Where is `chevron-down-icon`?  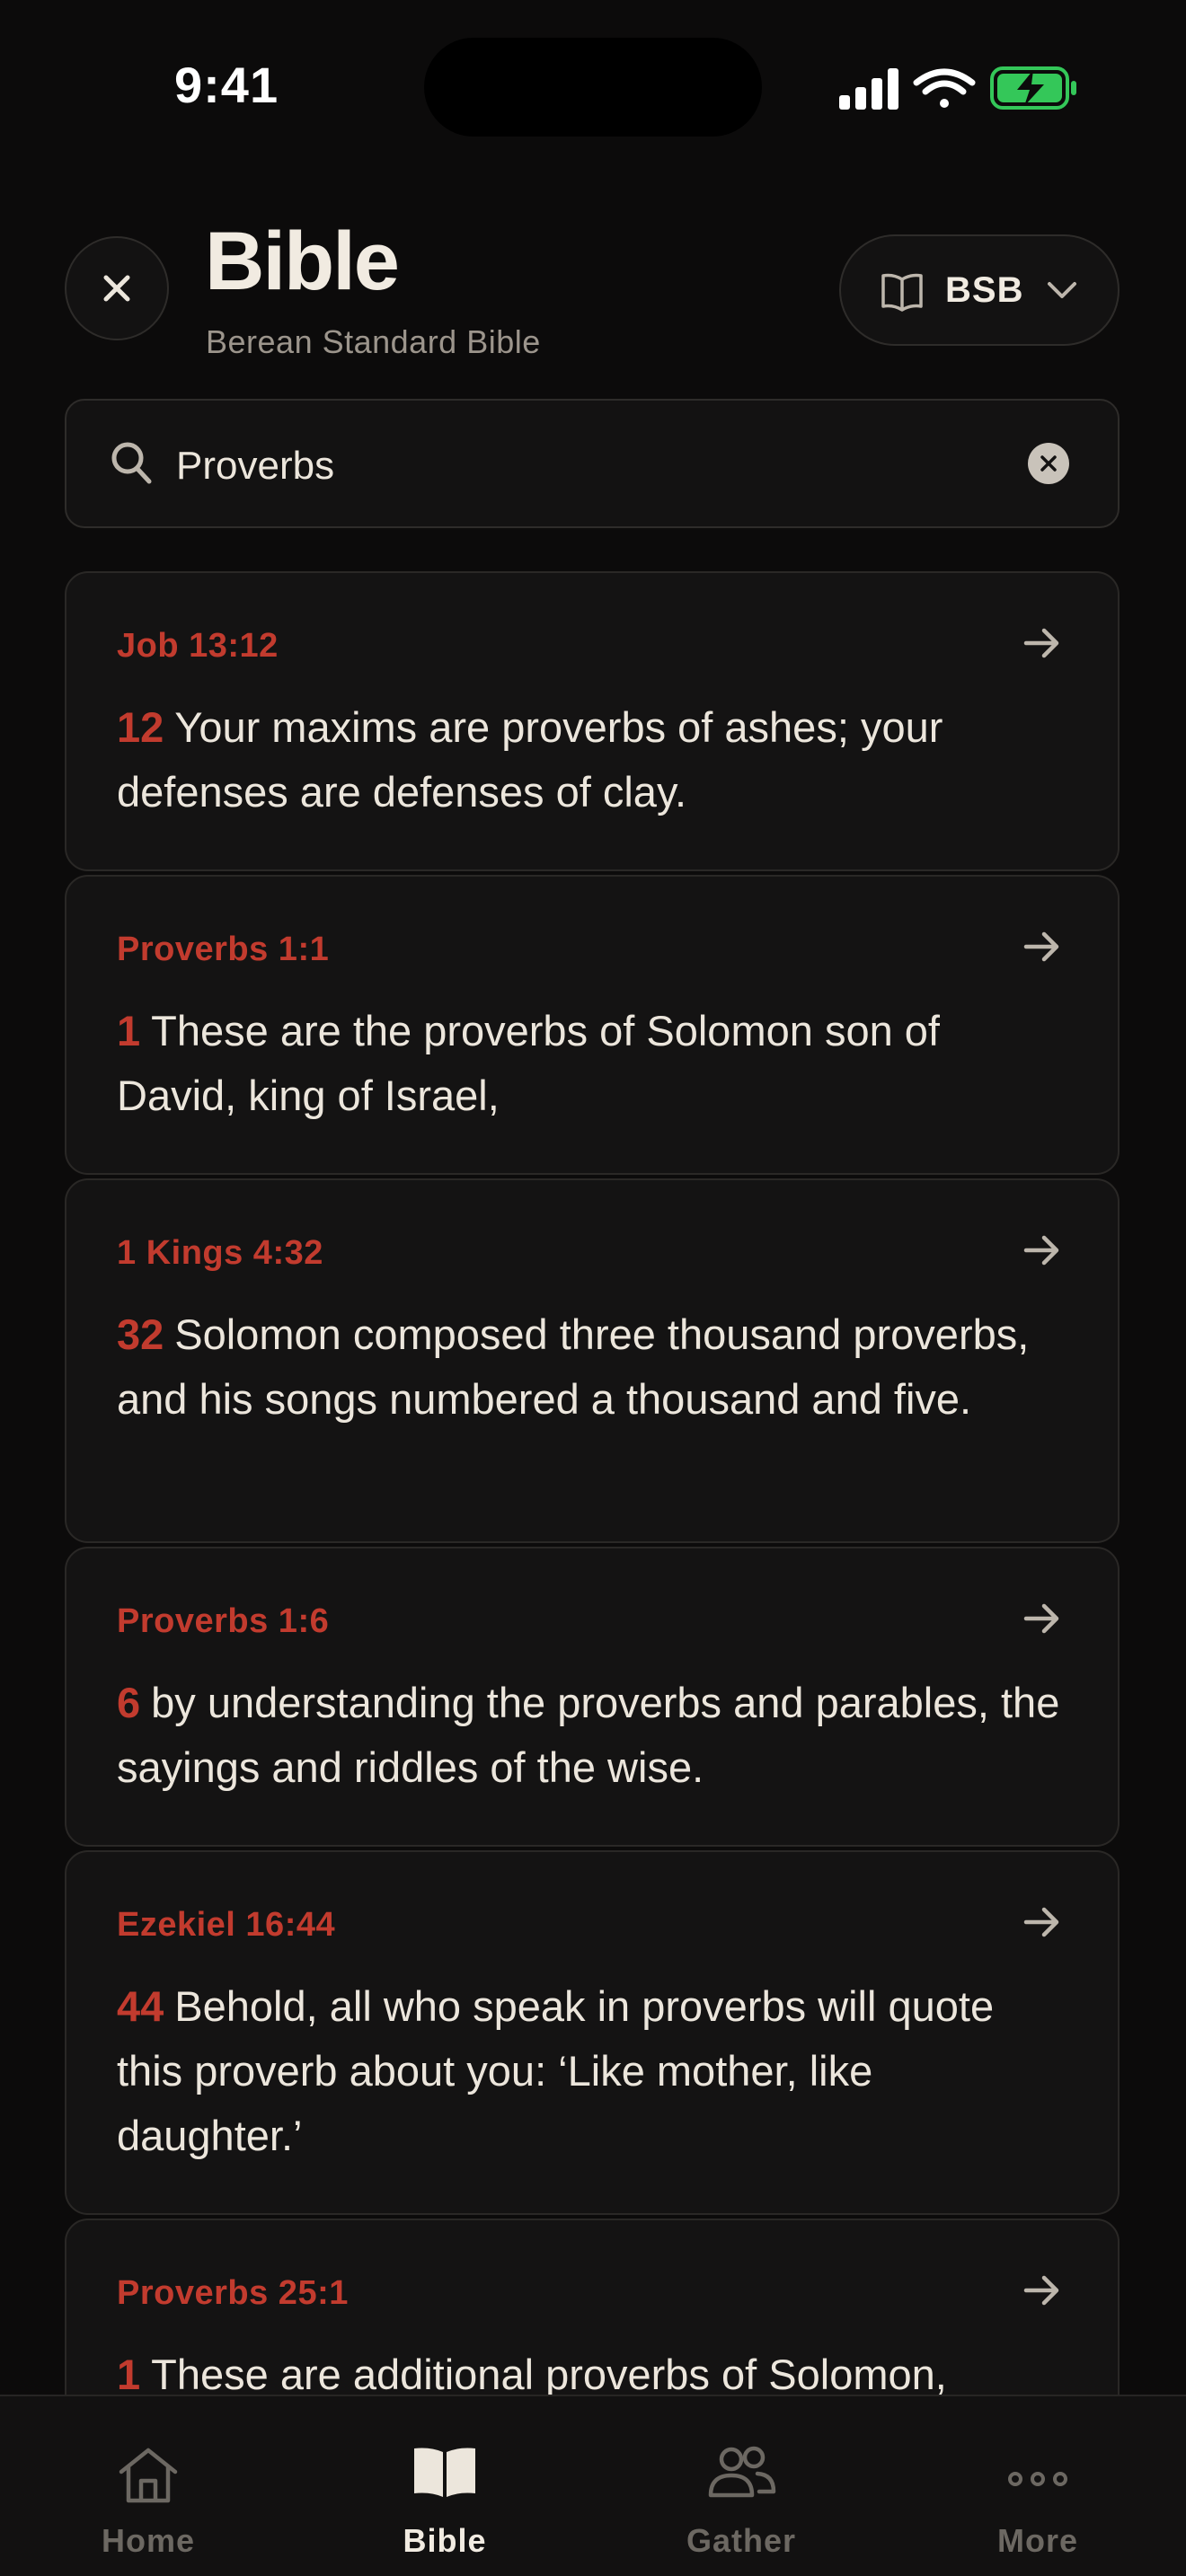 chevron-down-icon is located at coordinates (1062, 290).